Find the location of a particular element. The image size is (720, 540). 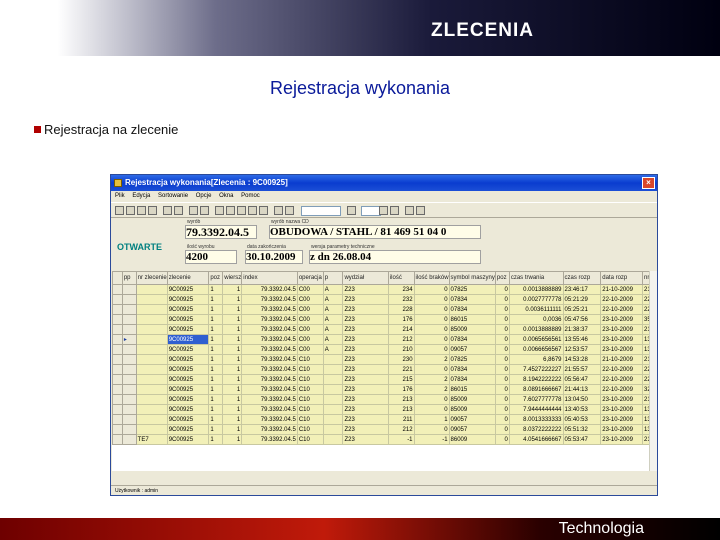

menu-okna: Okna is located at coordinates (226, 196).